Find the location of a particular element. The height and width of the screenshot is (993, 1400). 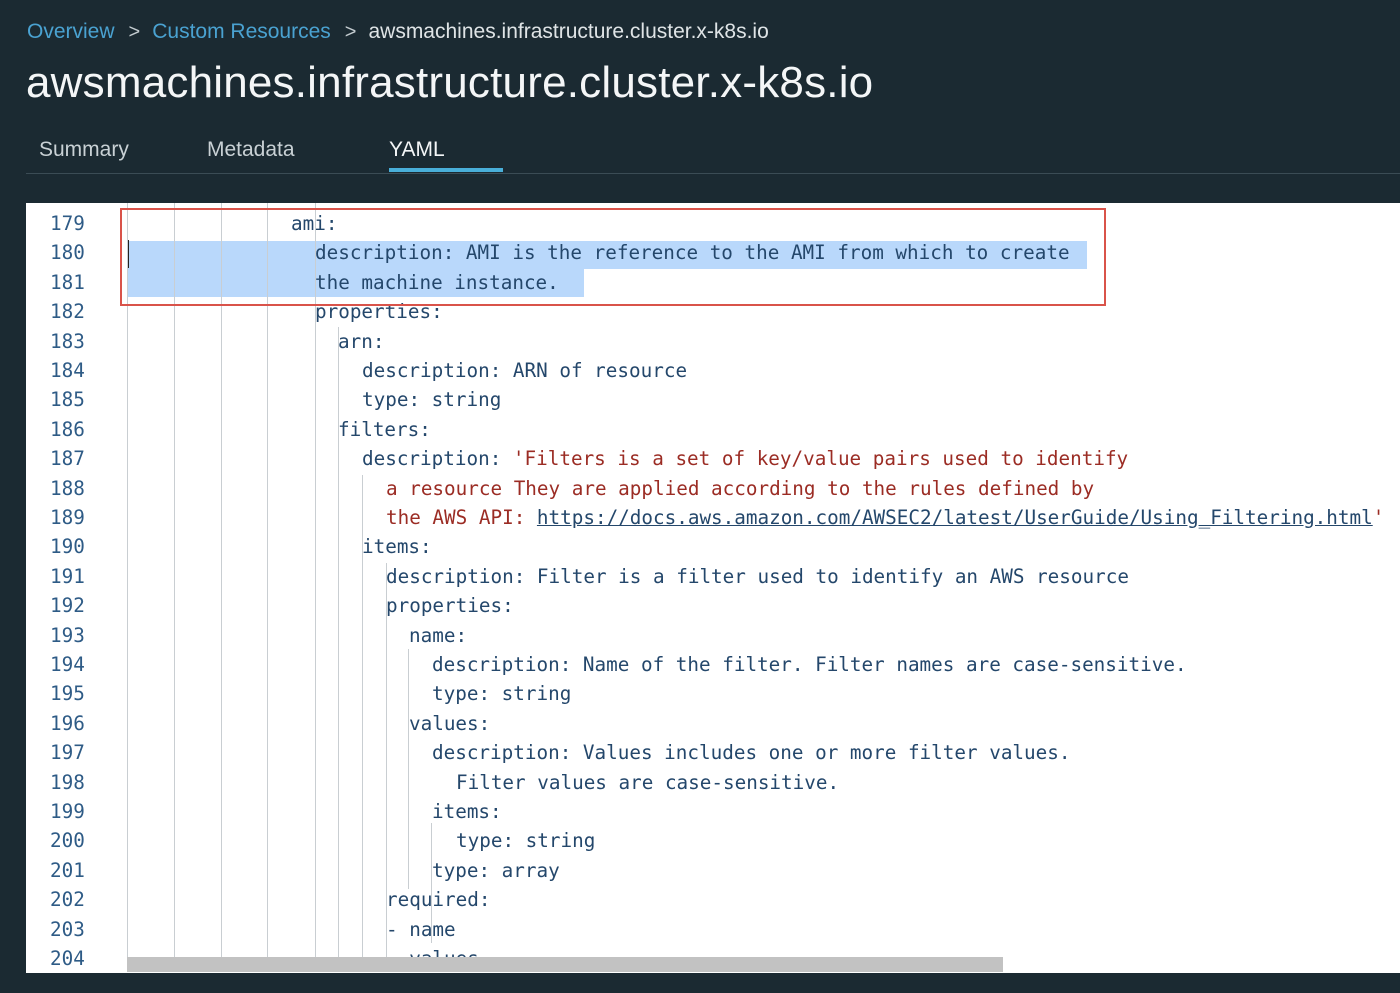

yaml-value: the AWS API: is located at coordinates (461, 517).